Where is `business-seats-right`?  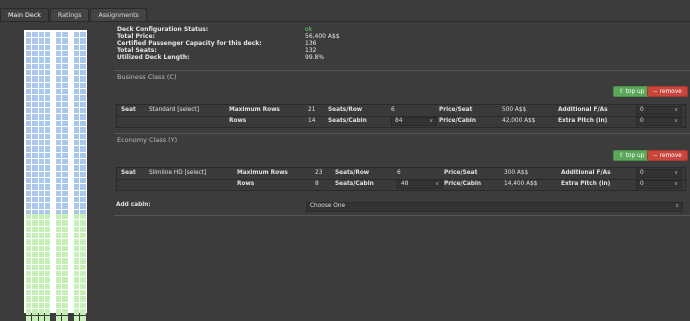 business-seats-right is located at coordinates (80, 123).